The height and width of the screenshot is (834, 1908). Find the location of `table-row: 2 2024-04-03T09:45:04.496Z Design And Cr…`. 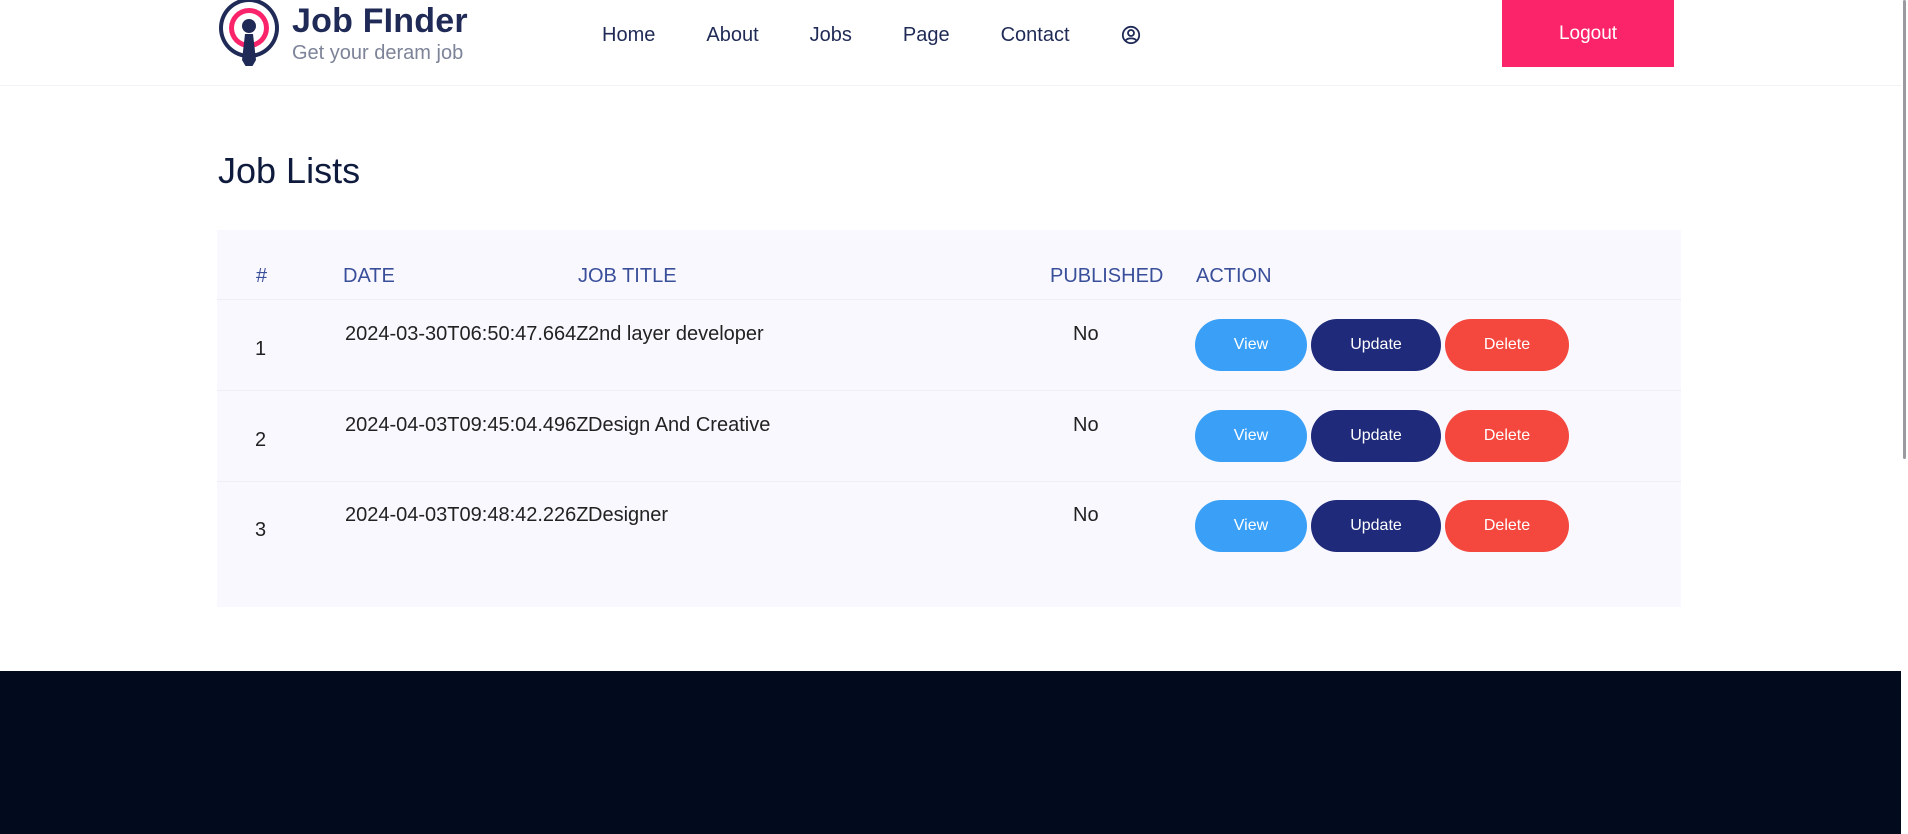

table-row: 2 2024-04-03T09:45:04.496Z Design And Cr… is located at coordinates (949, 436).